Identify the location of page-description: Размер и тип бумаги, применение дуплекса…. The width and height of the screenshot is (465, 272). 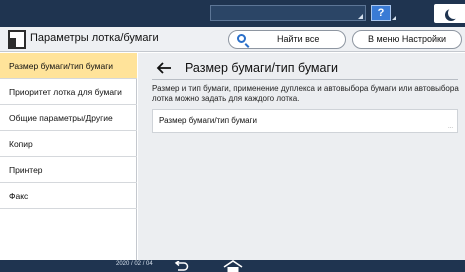
(305, 93).